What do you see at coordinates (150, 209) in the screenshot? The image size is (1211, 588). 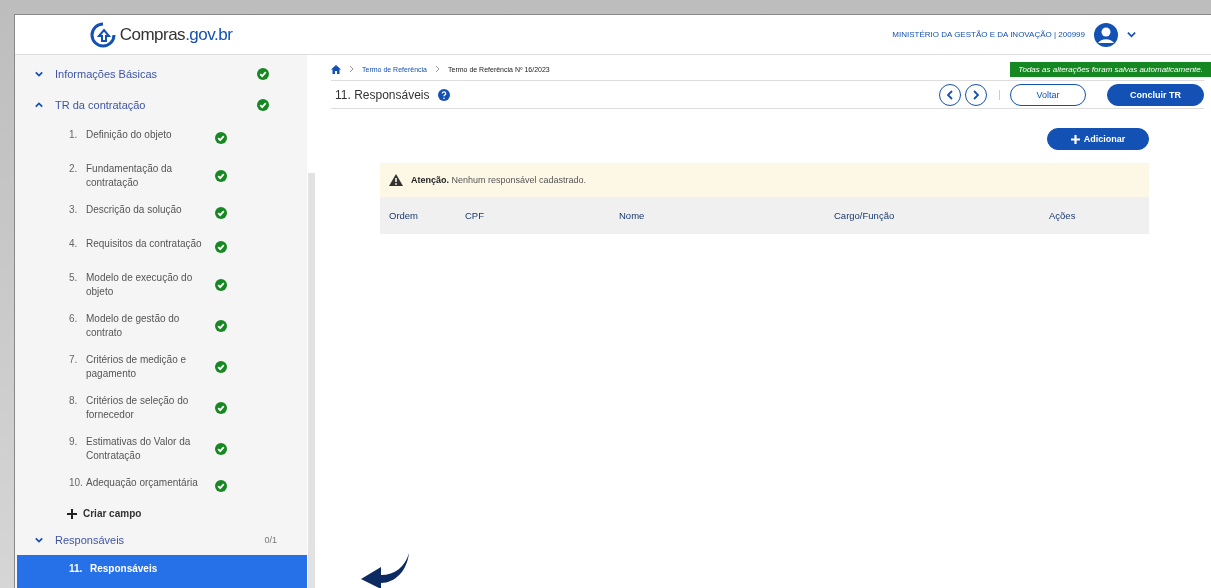 I see `sidebar-item: Descrição da solução` at bounding box center [150, 209].